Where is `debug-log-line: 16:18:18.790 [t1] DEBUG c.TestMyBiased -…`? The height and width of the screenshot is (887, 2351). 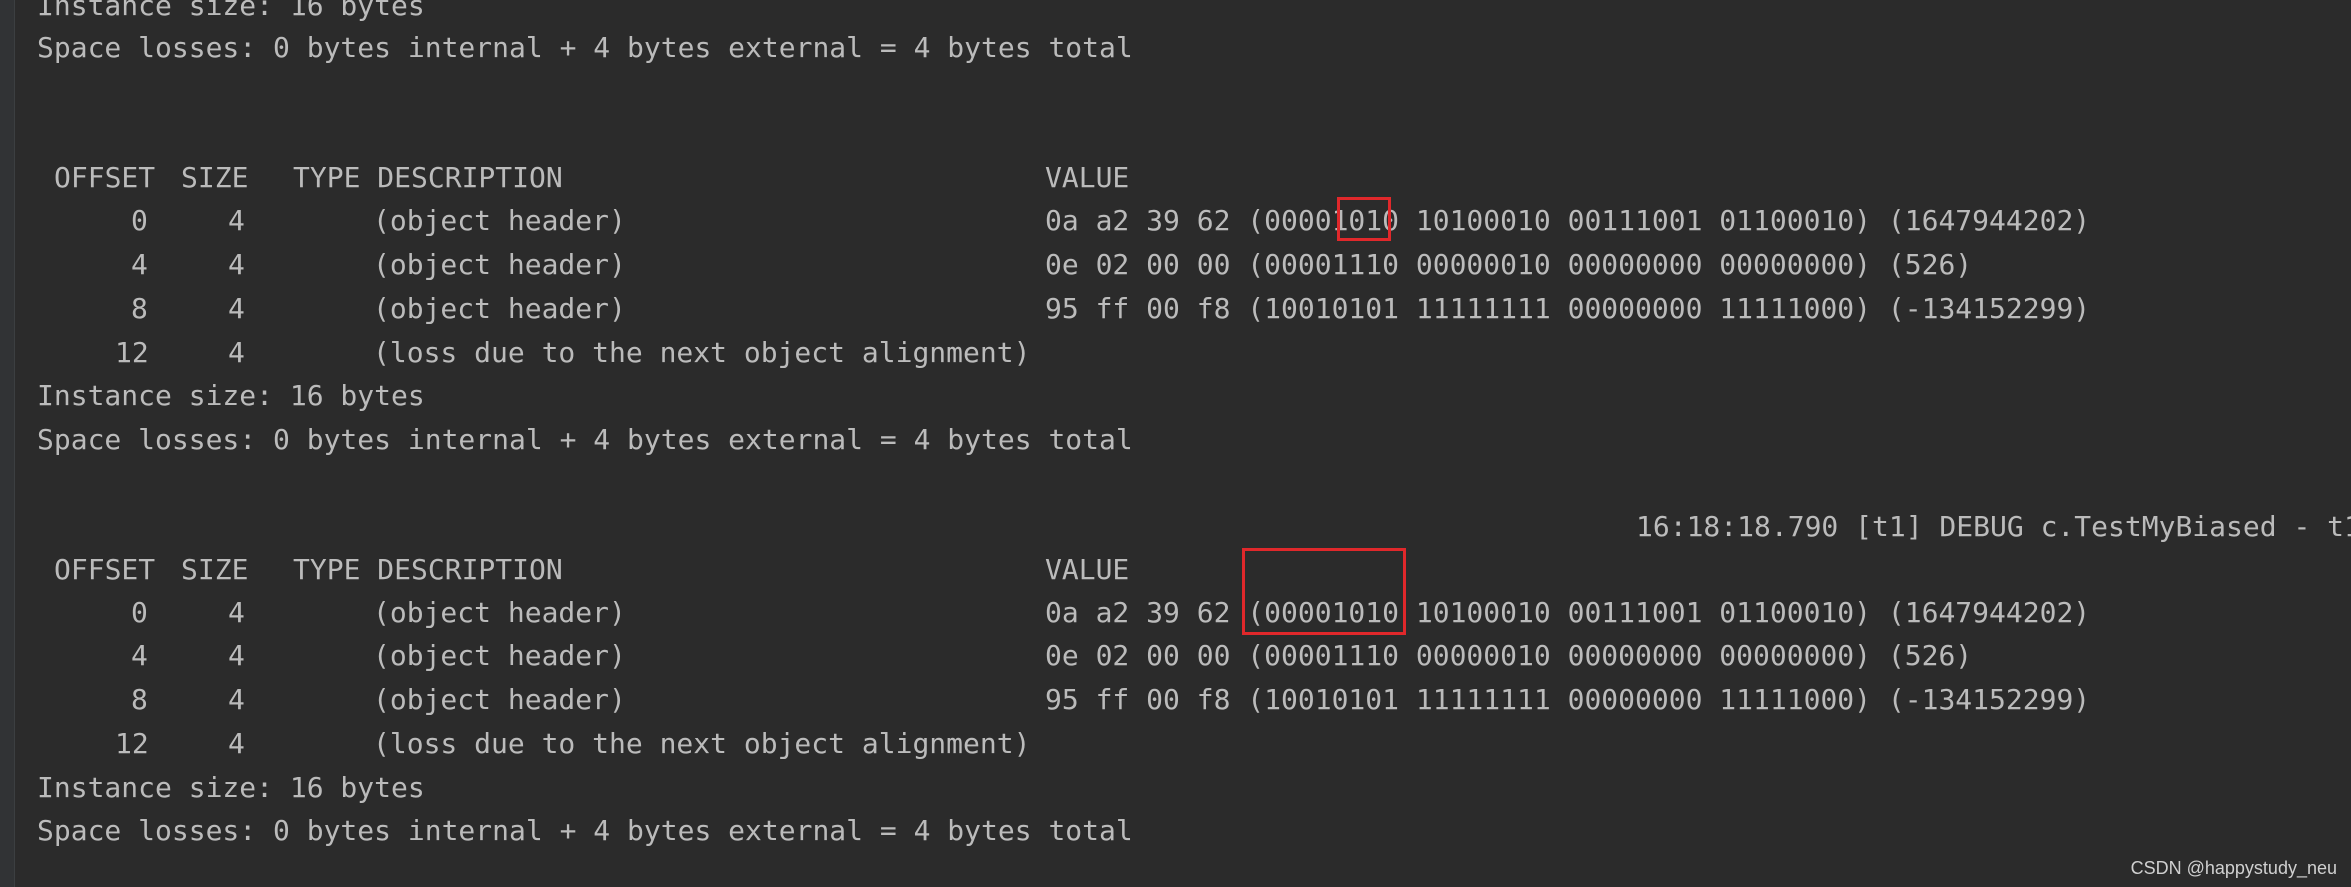
debug-log-line: 16:18:18.790 [t1] DEBUG c.TestMyBiased -… is located at coordinates (1993, 526).